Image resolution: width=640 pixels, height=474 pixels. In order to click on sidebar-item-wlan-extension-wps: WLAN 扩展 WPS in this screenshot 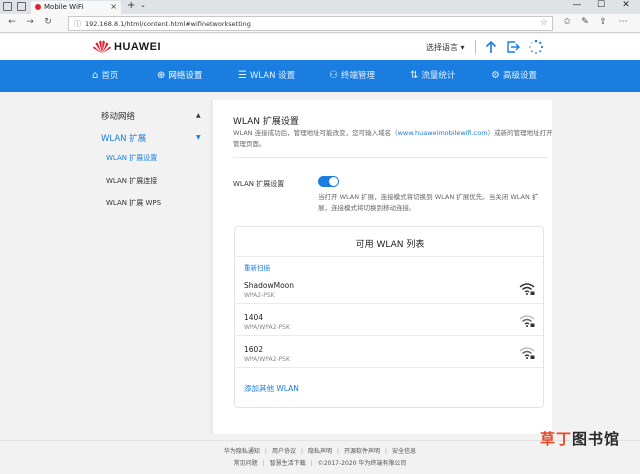, I will do `click(133, 203)`.